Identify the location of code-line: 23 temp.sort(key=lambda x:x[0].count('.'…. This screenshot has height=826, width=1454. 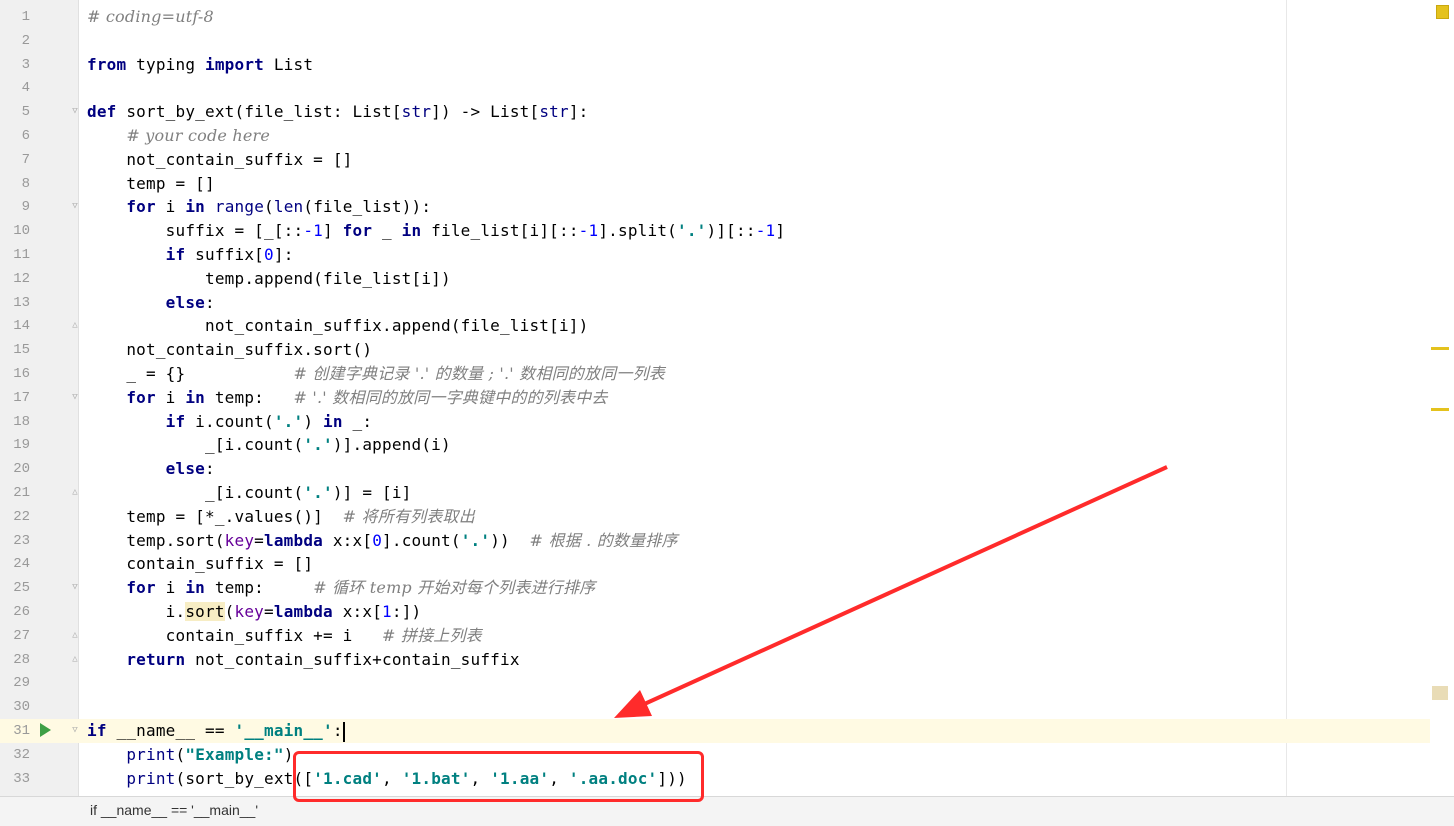
(727, 541).